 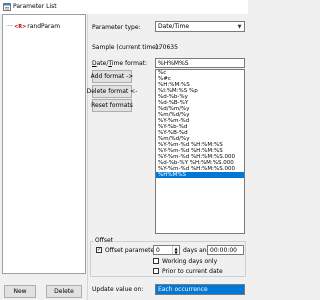 What do you see at coordinates (192, 271) in the screenshot?
I see `prior-date-label: Prior to current date` at bounding box center [192, 271].